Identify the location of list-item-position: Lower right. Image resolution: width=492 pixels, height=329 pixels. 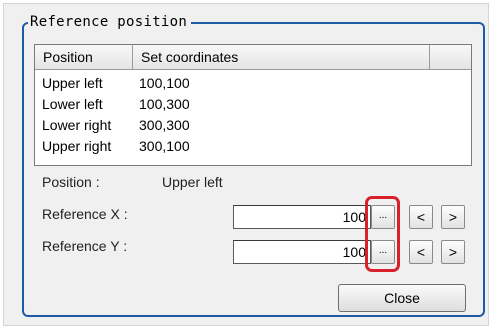
(77, 125).